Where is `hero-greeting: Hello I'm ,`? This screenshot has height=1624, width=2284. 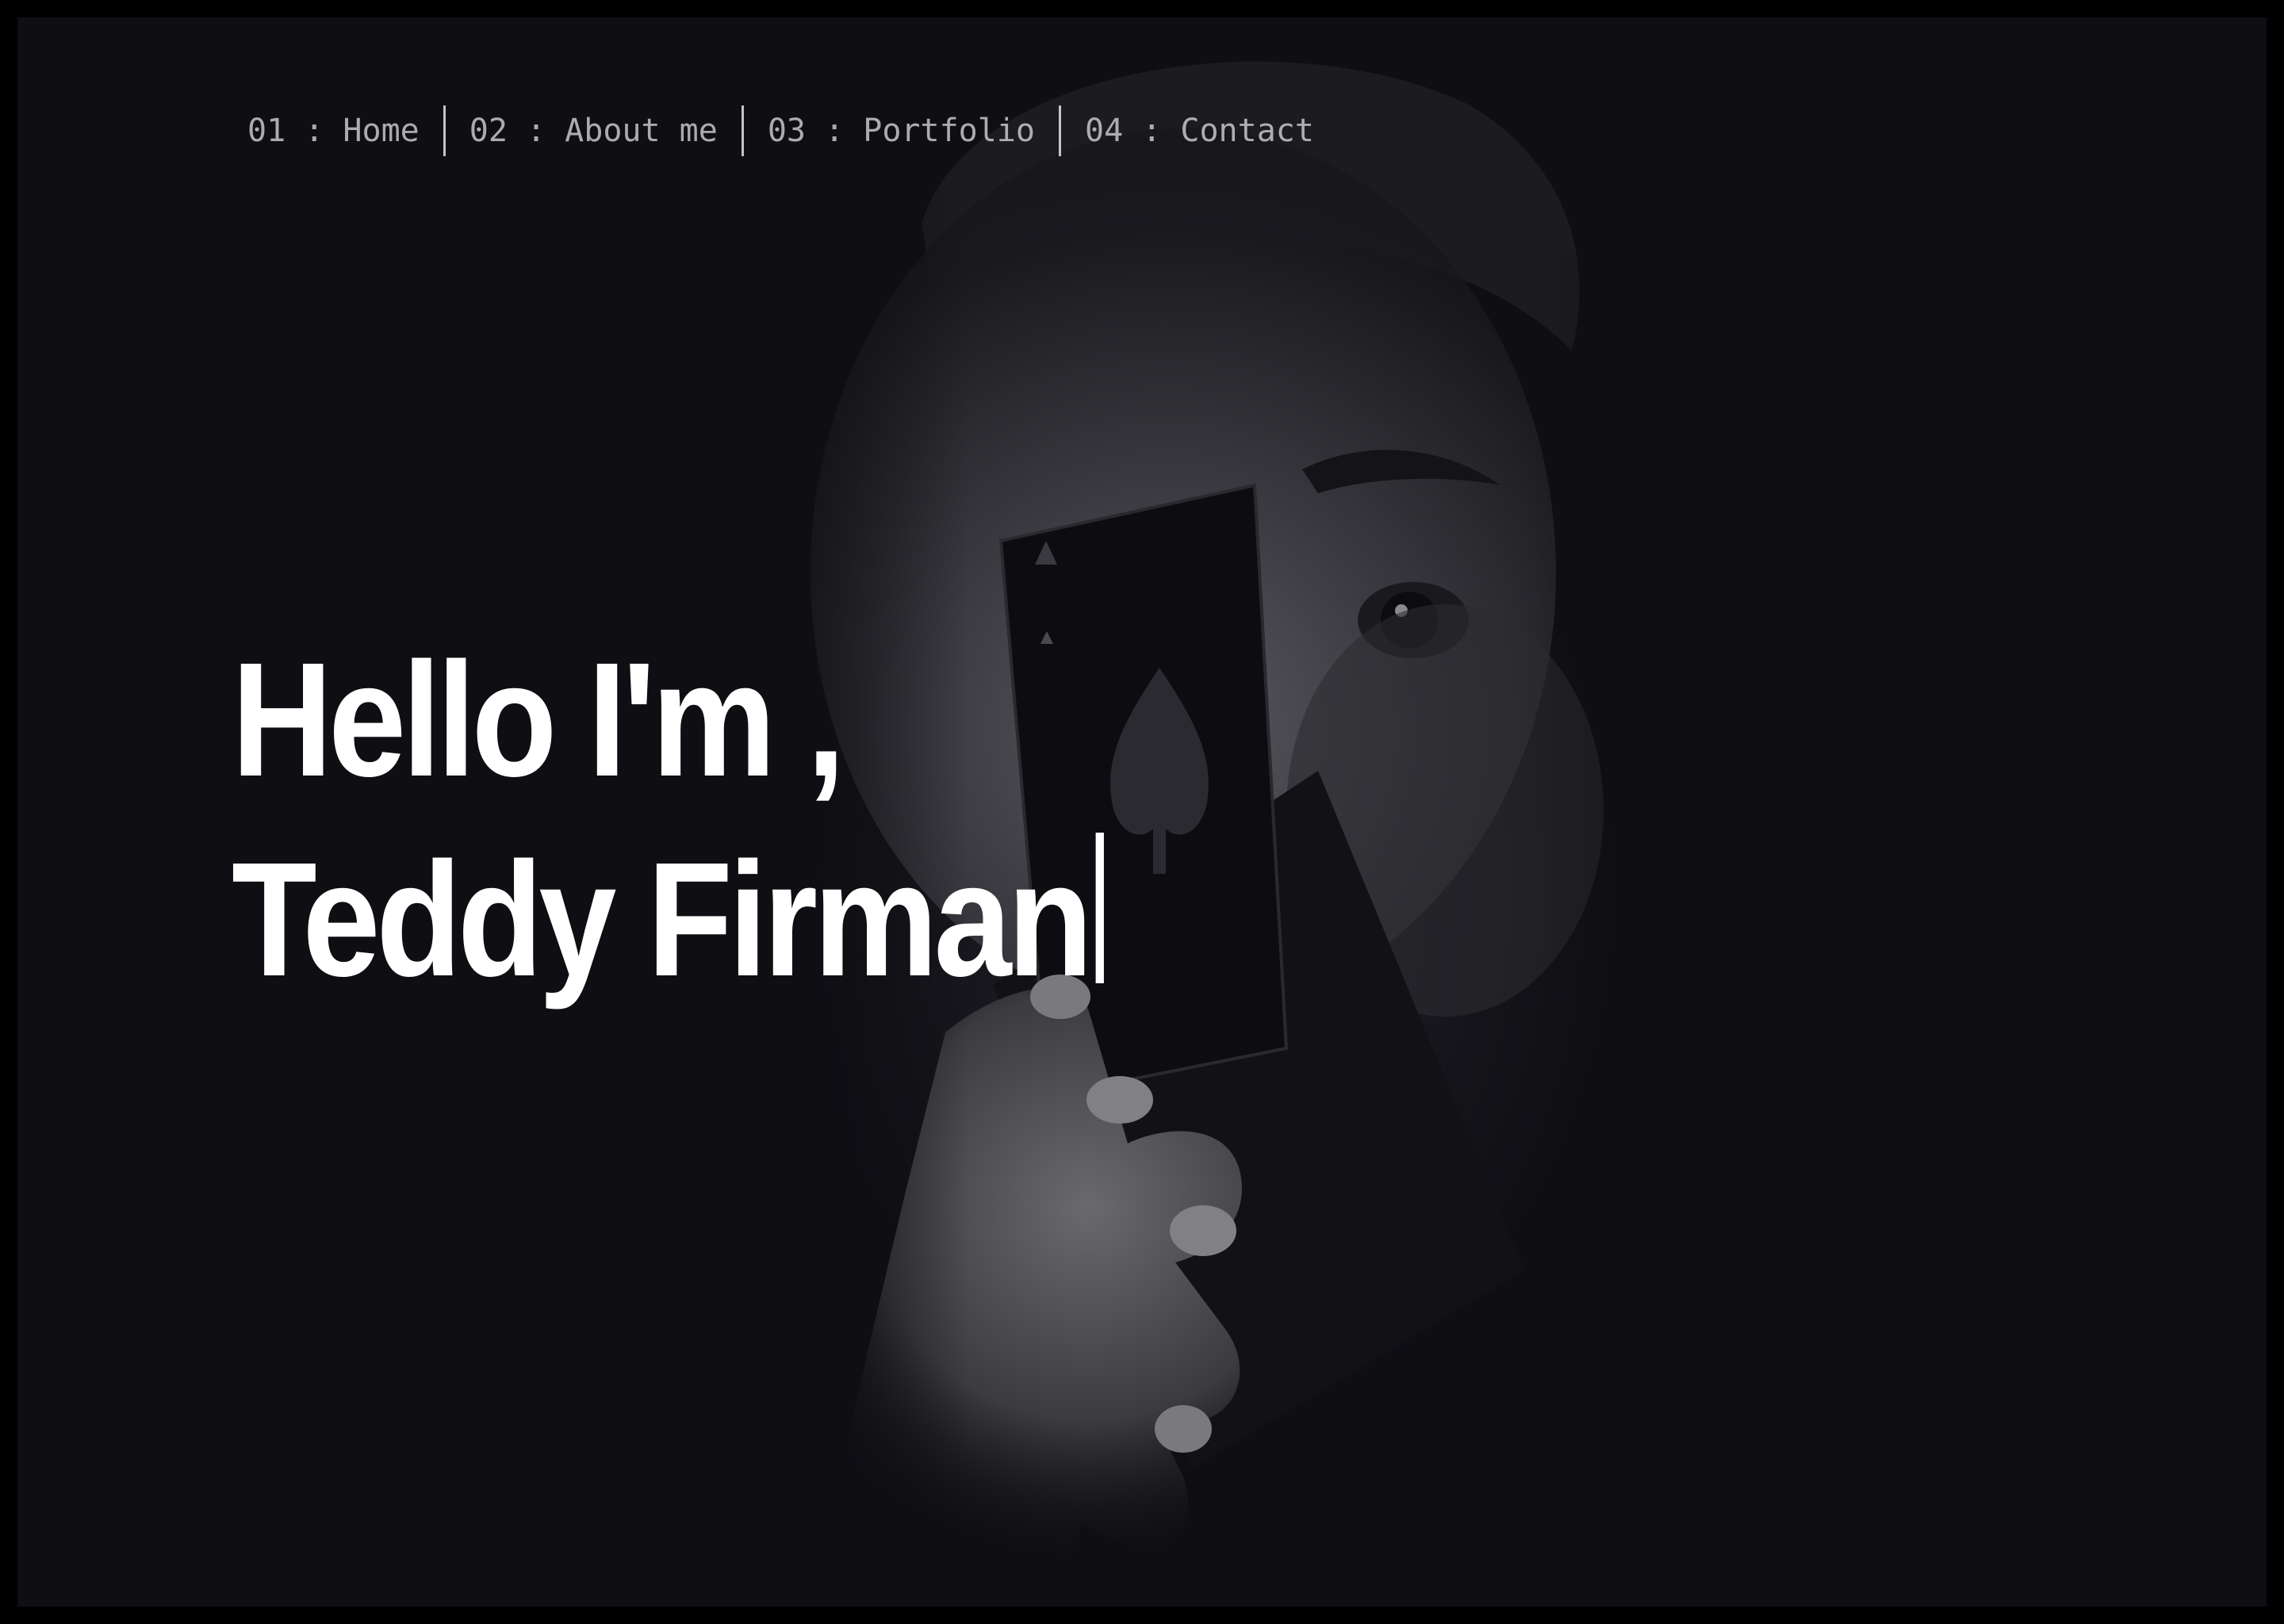 hero-greeting: Hello I'm , is located at coordinates (538, 719).